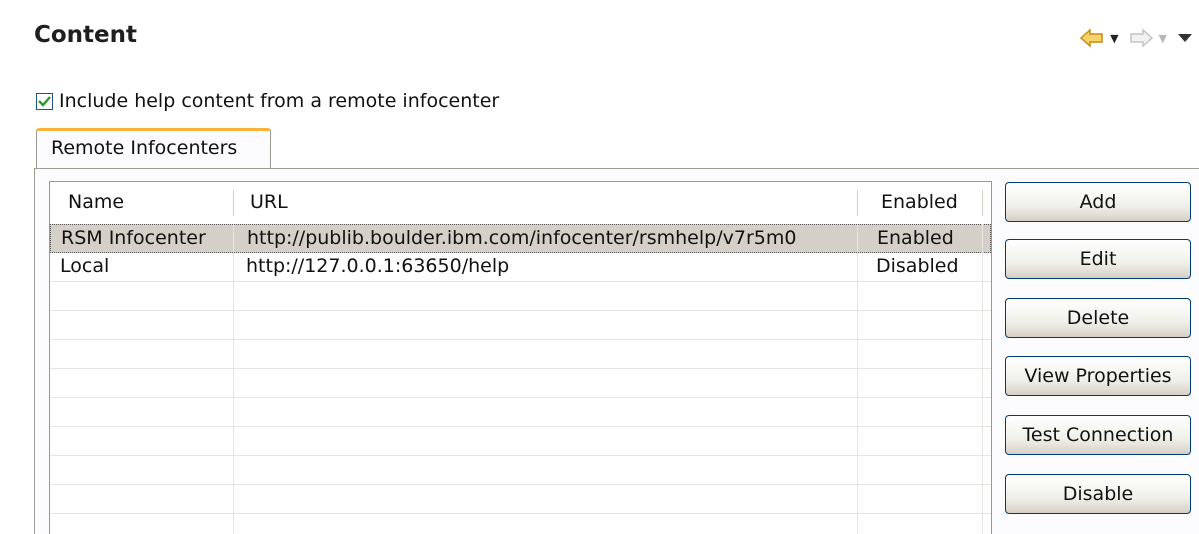  What do you see at coordinates (1098, 202) in the screenshot?
I see `add-button: Add` at bounding box center [1098, 202].